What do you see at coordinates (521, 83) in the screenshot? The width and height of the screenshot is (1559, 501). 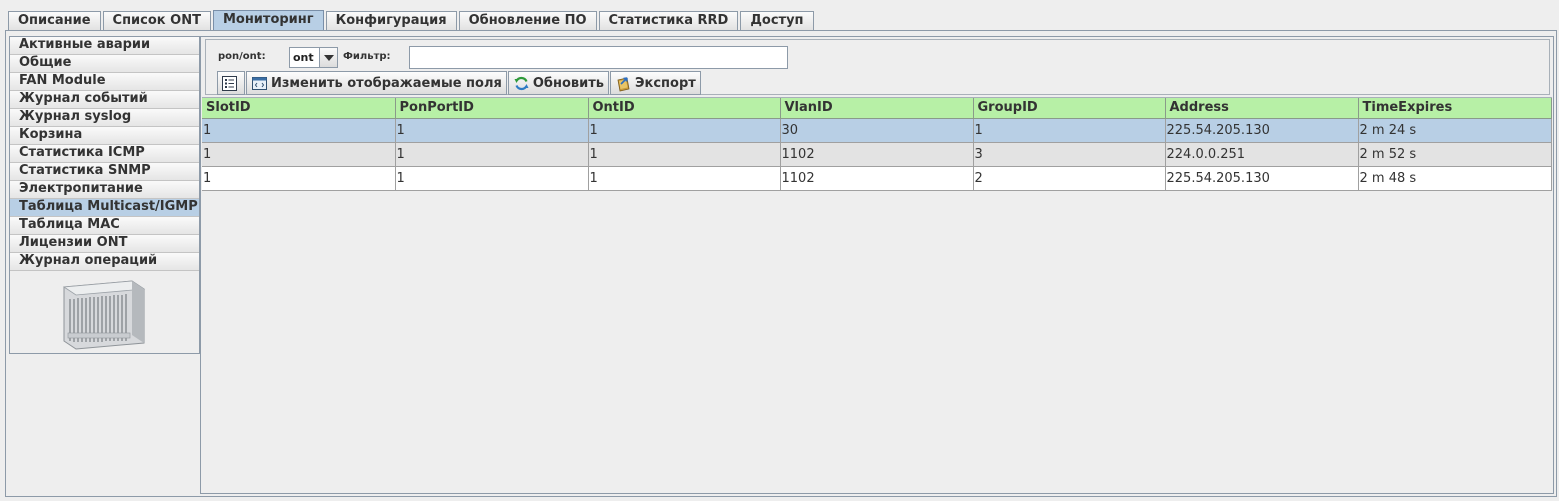 I see `refresh-icon` at bounding box center [521, 83].